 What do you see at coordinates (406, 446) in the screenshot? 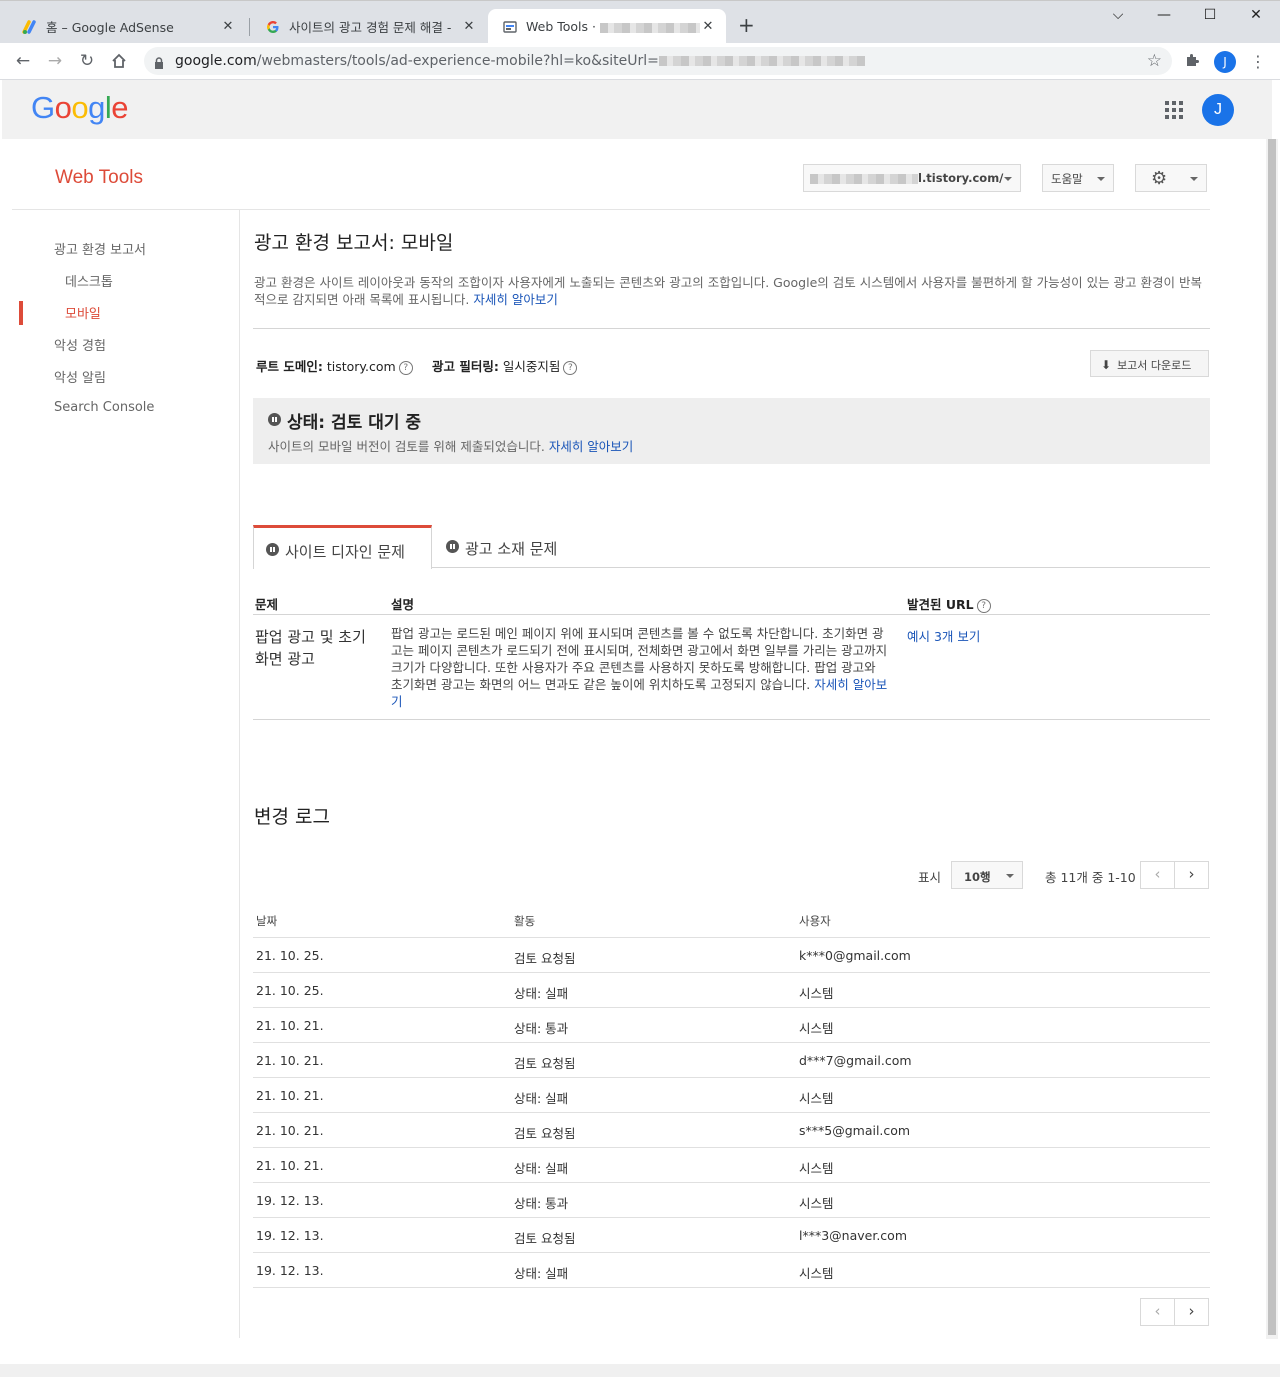
I see `status-desc-text: 사이트의 모바일 버전이 검토를 위해 제출되었습니다.` at bounding box center [406, 446].